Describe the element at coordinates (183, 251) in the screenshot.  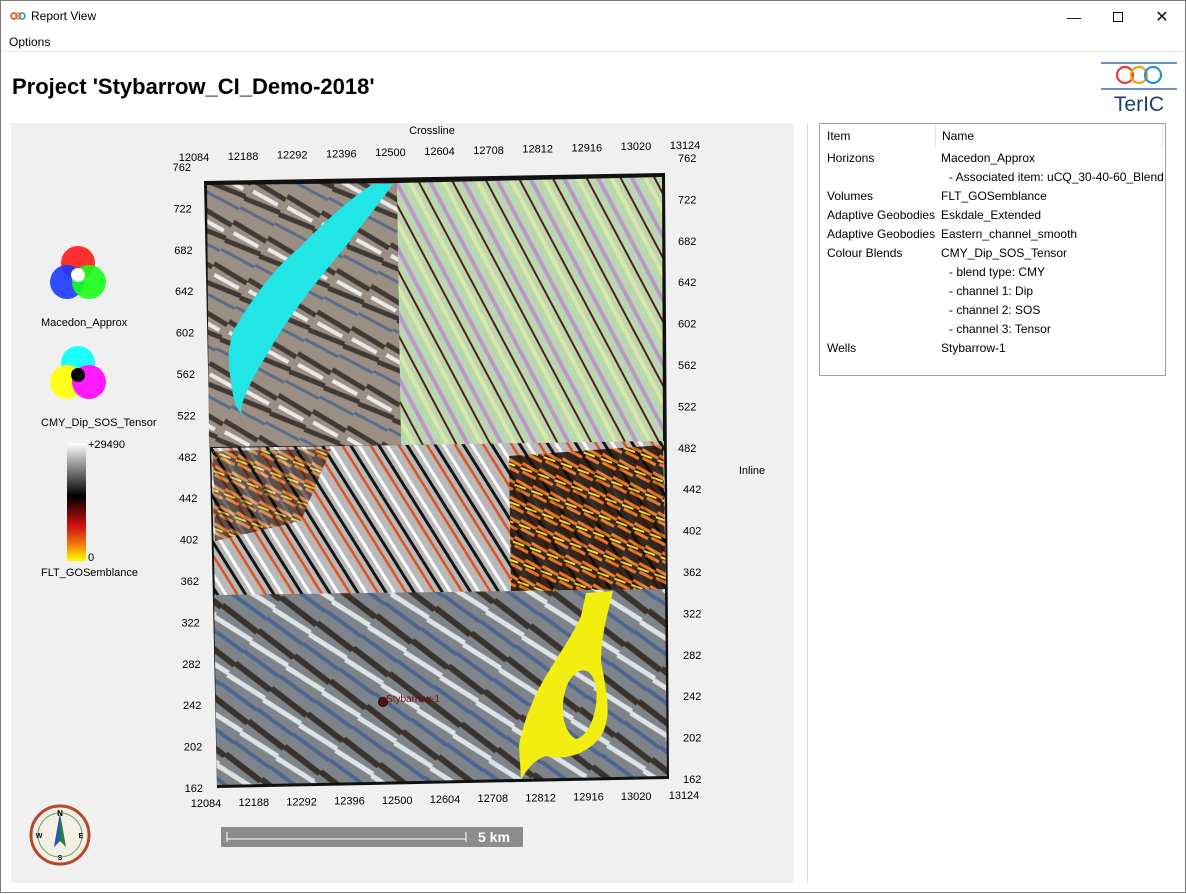
I see `left-tick-label: 682` at that location.